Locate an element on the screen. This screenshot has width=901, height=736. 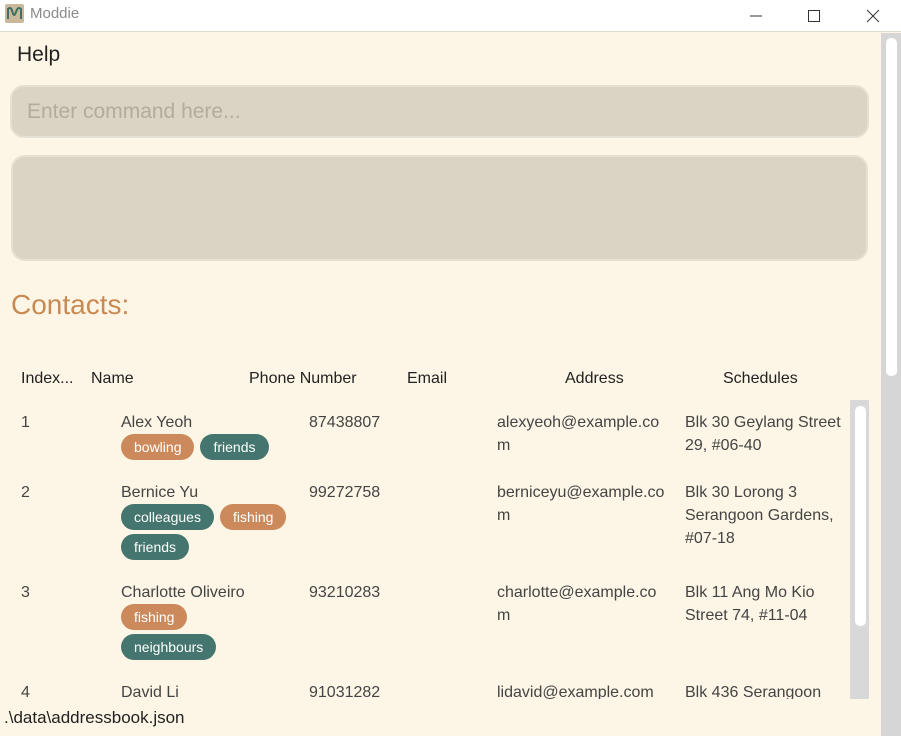
contact-phone: 91031282 is located at coordinates (345, 691).